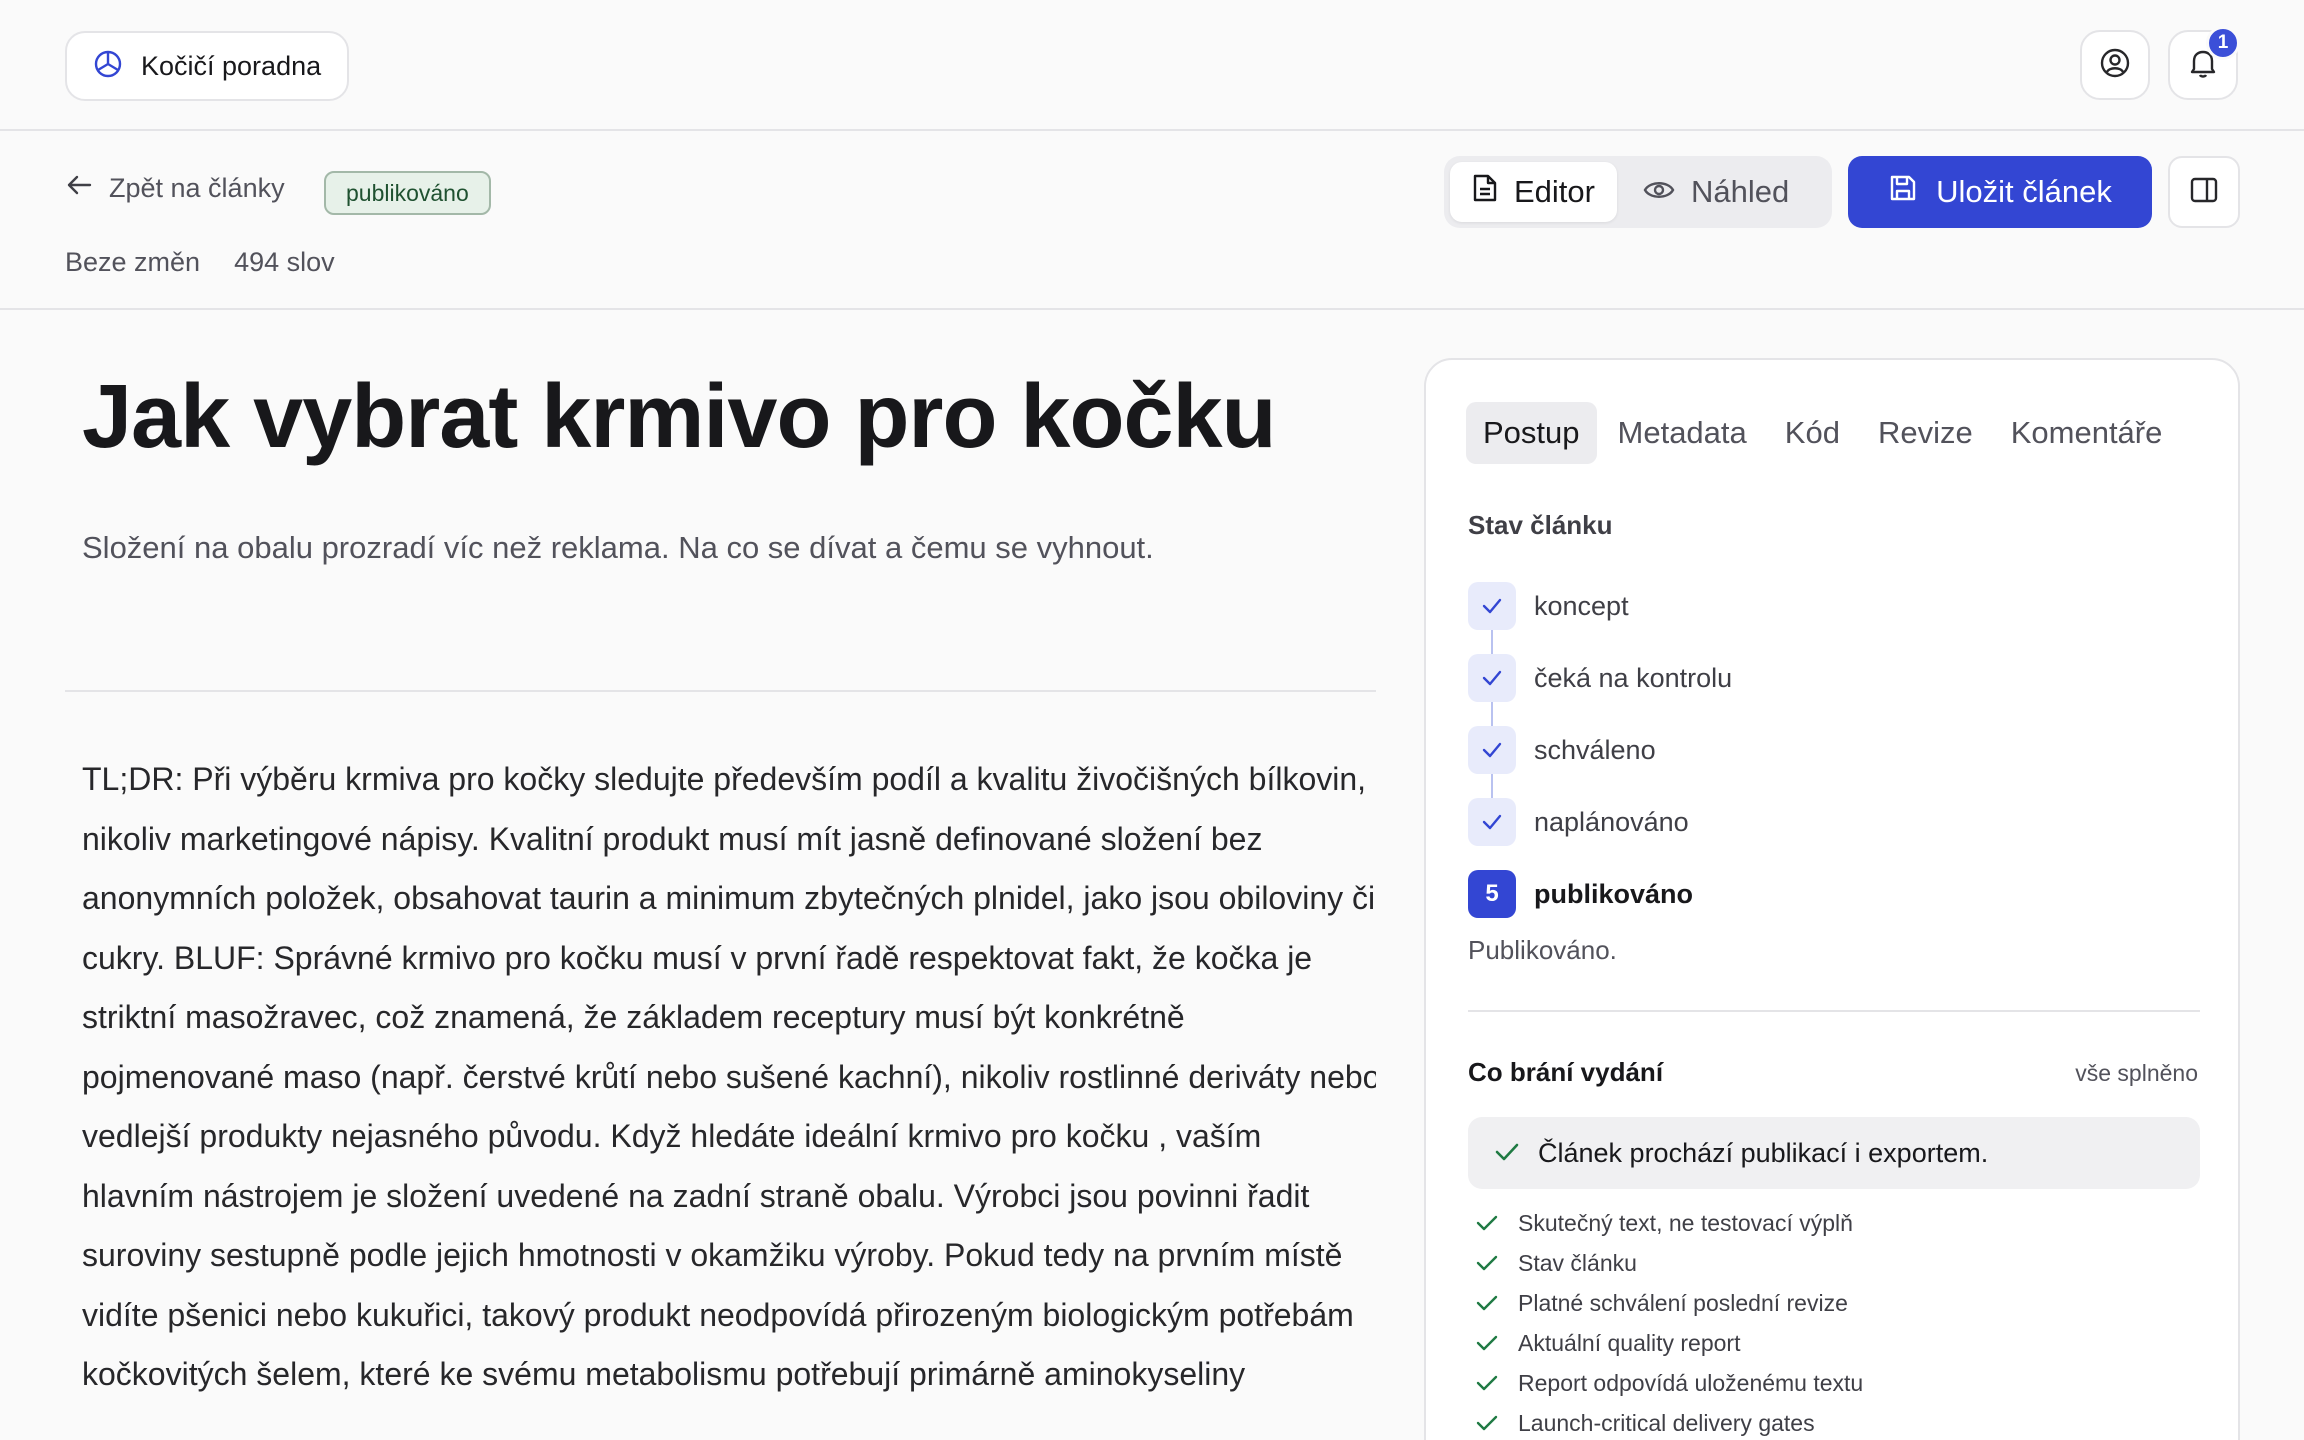  Describe the element at coordinates (2024, 191) in the screenshot. I see `save-label: Uložit článek` at that location.